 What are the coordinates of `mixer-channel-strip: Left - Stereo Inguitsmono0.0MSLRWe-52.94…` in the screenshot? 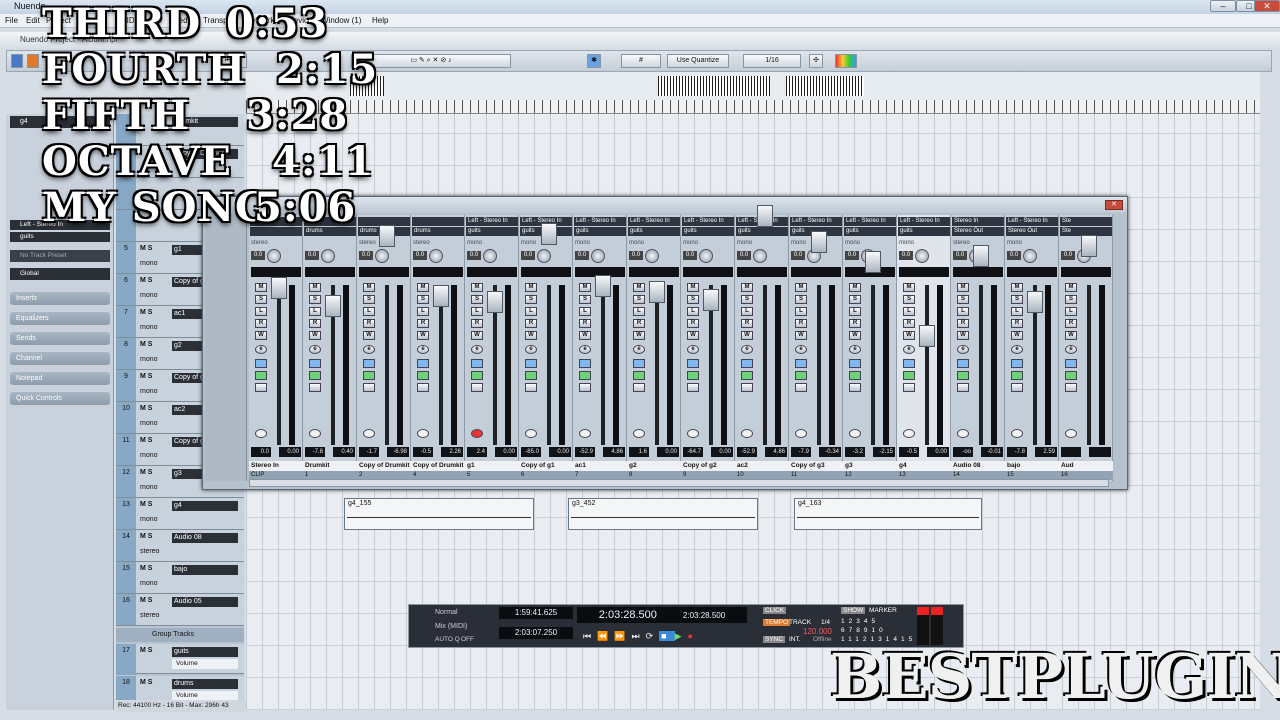 It's located at (762, 343).